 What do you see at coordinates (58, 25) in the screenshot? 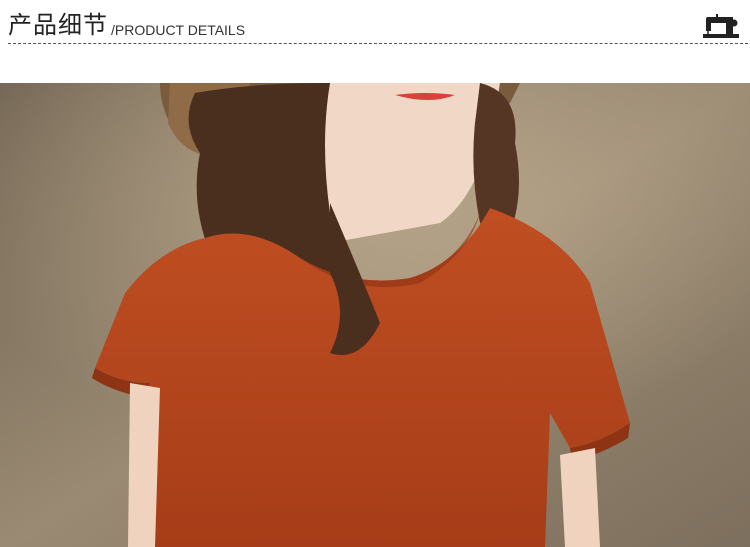
I see `section-title: 产品细节` at bounding box center [58, 25].